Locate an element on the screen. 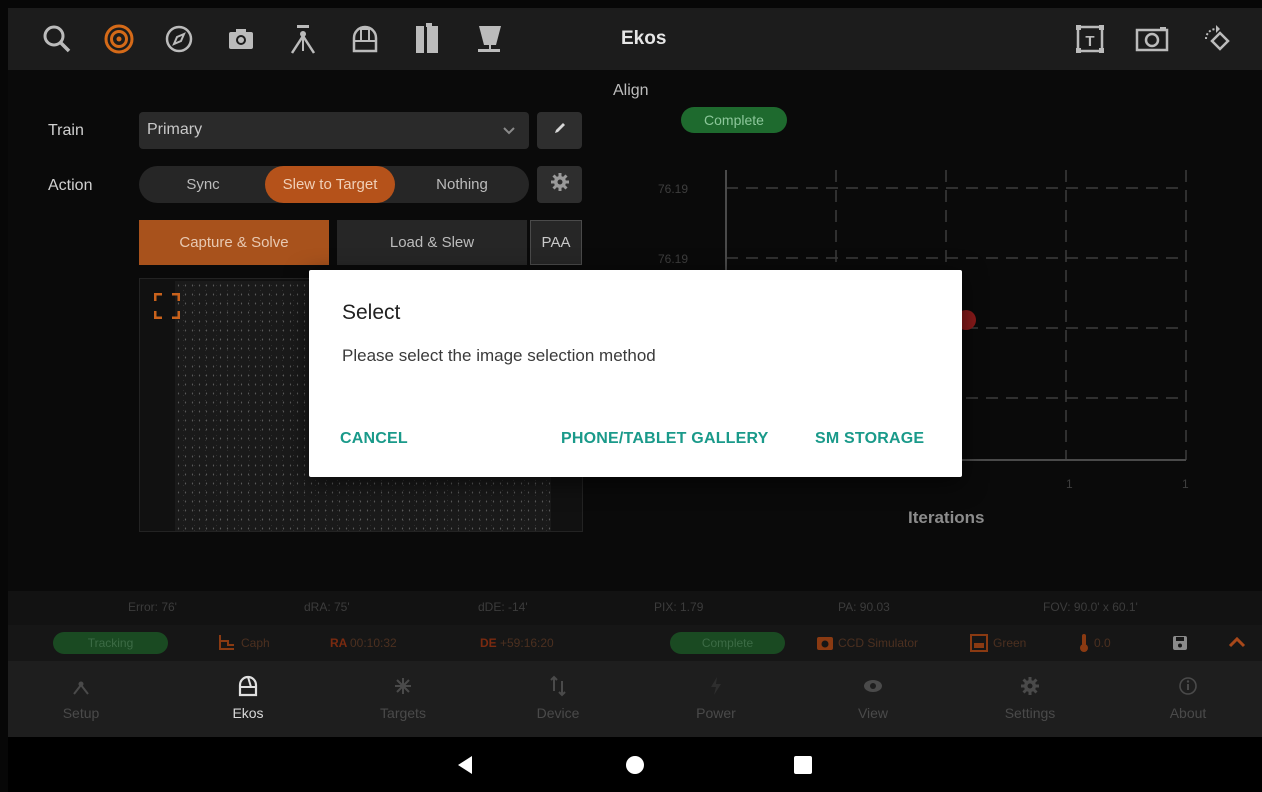 Image resolution: width=1262 pixels, height=792 pixels. x-axis-label: Iterations is located at coordinates (946, 517).